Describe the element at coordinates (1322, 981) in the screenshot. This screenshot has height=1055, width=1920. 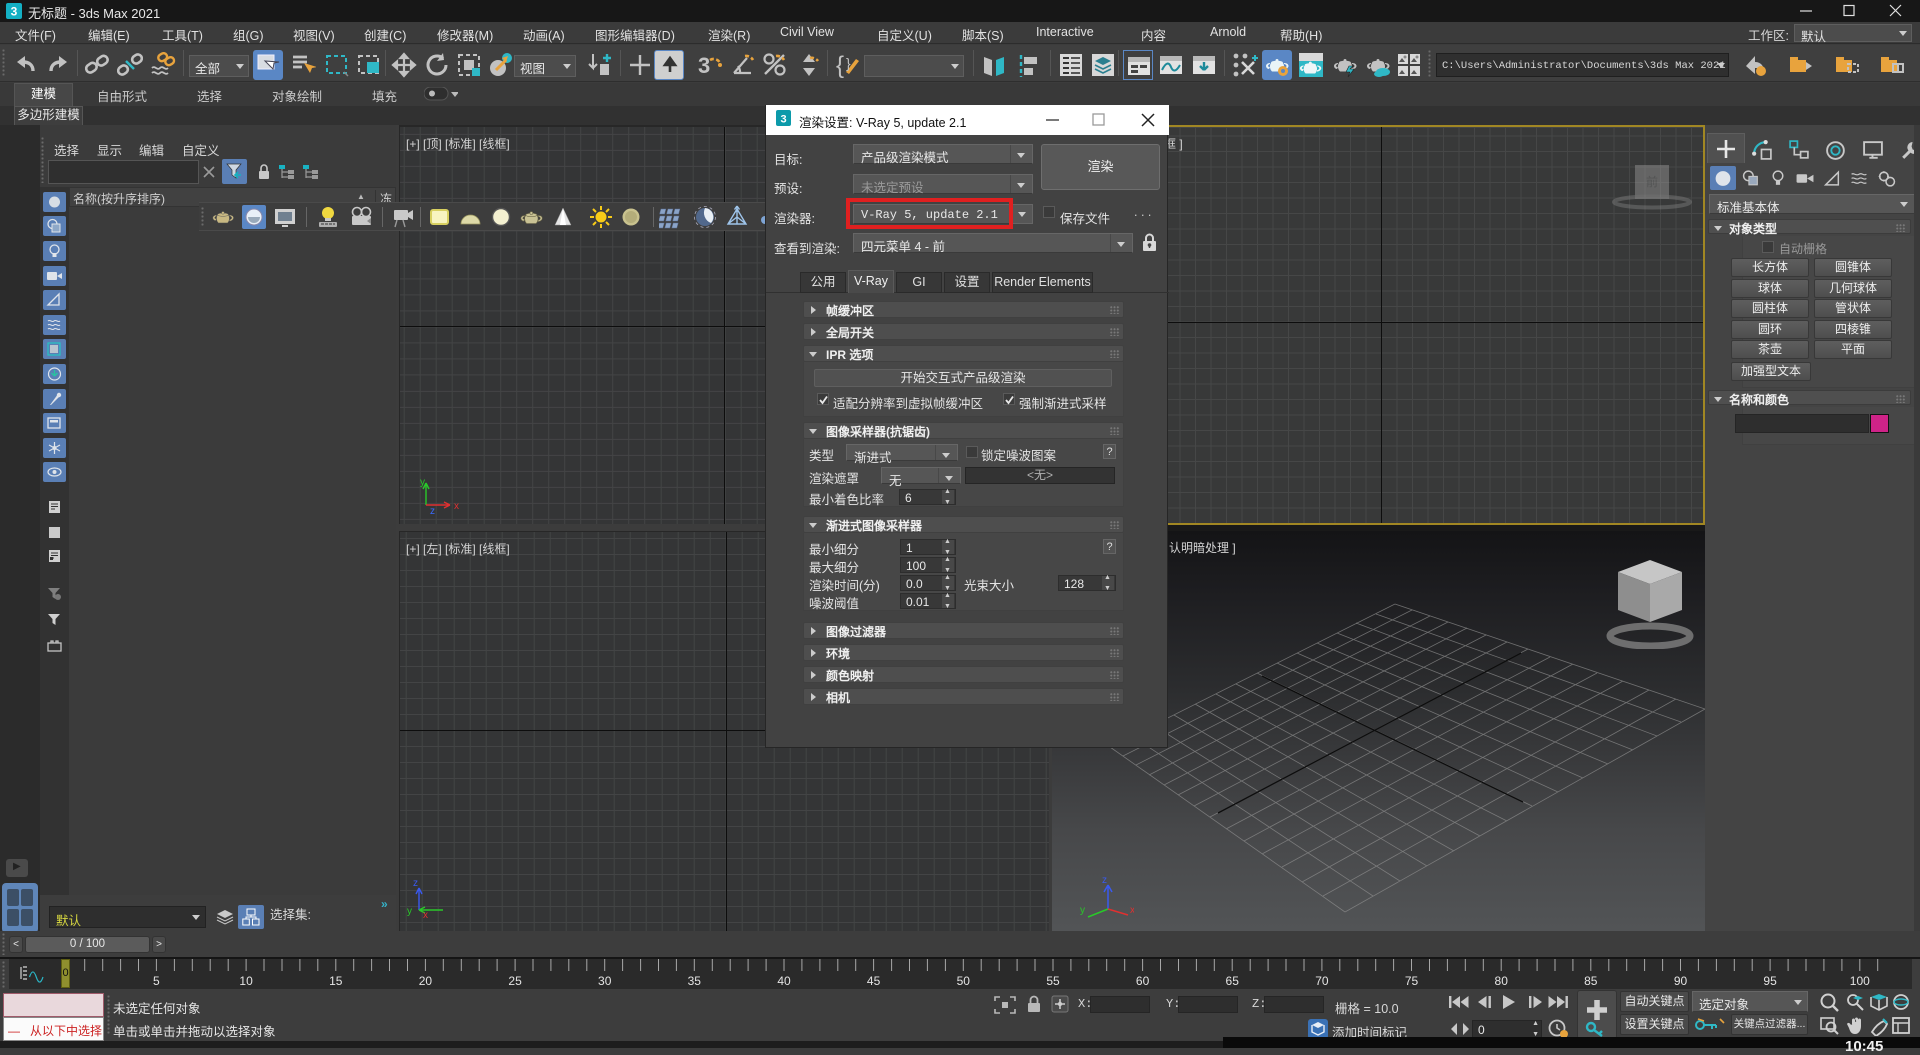
I see `svg-text: 70` at that location.